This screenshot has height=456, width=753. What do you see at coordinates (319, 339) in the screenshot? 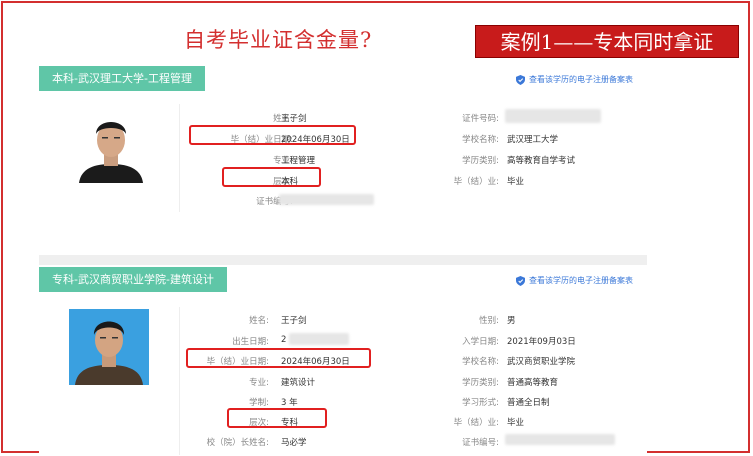
I see `redacted-birth` at bounding box center [319, 339].